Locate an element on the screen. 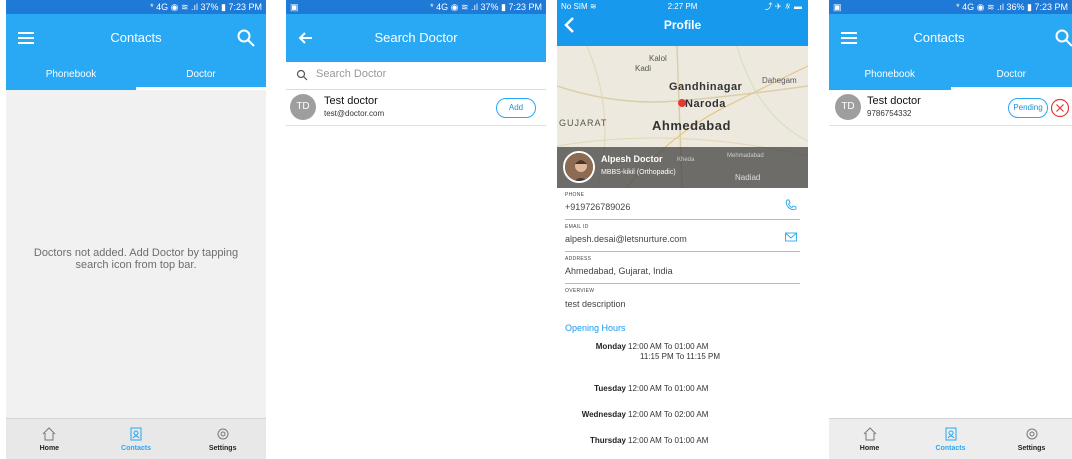 The width and height of the screenshot is (1072, 459). status-bar: ▣ * 4G ◉ ≋ .ıl 36% ▮ 7:23 PM is located at coordinates (950, 7).